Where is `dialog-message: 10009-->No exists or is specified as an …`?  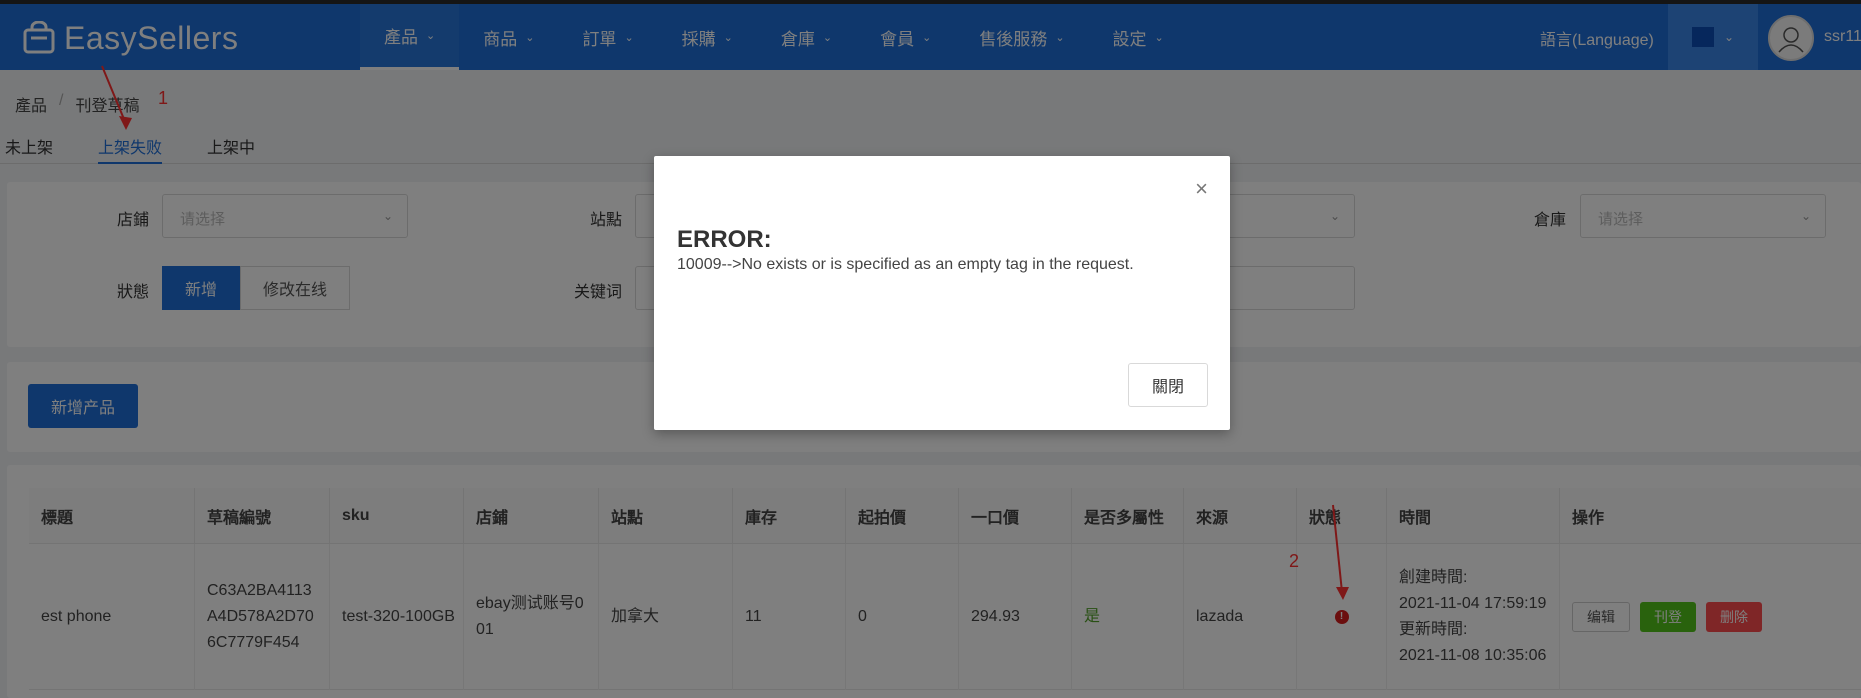 dialog-message: 10009-->No exists or is specified as an … is located at coordinates (905, 264).